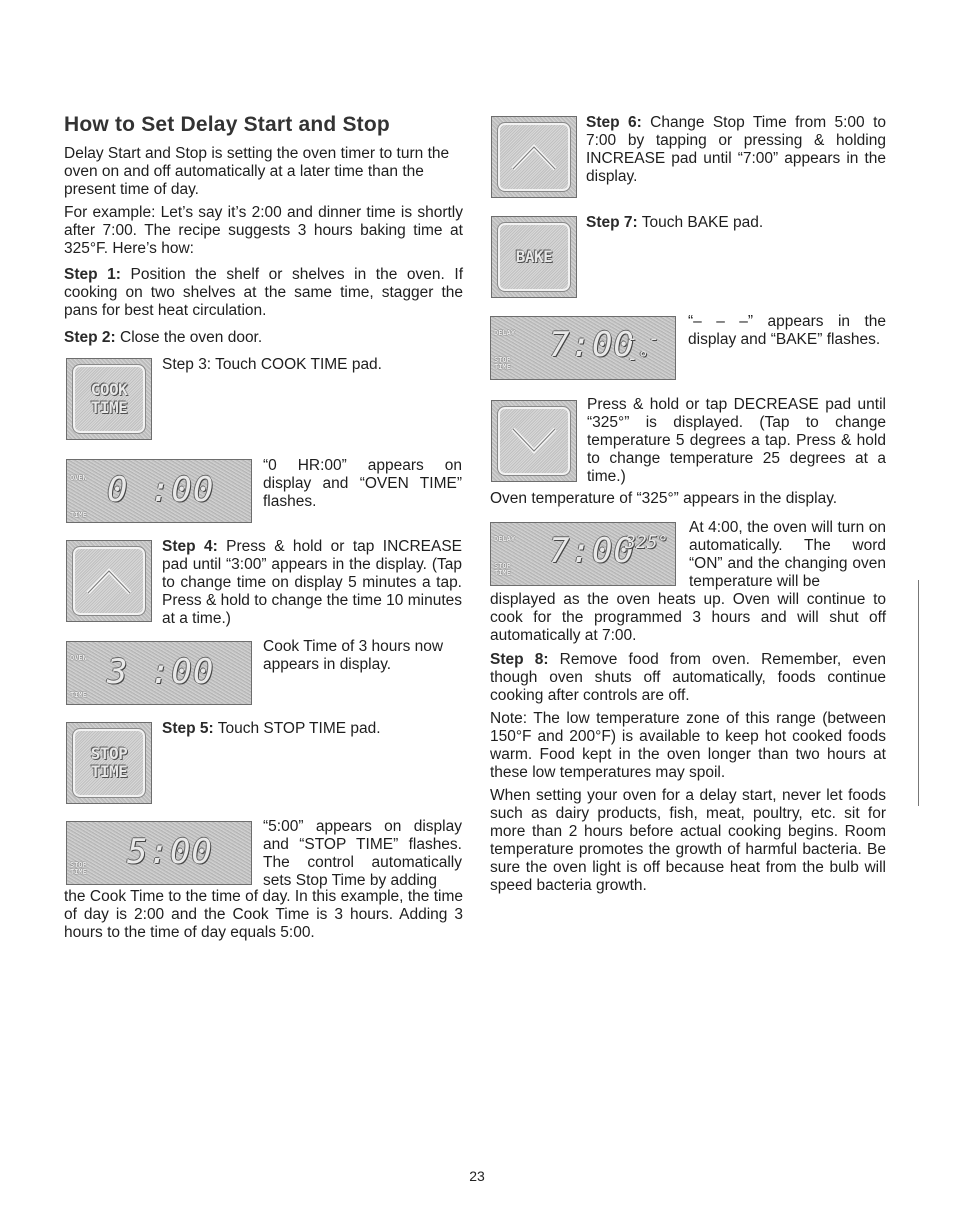 This screenshot has width=954, height=1215. Describe the element at coordinates (109, 407) in the screenshot. I see `cook-time-pad-label-2: TIME` at that location.